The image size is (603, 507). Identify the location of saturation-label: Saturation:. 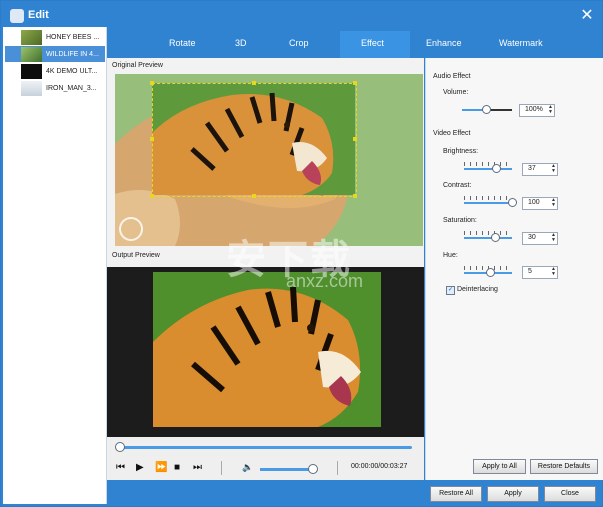
(460, 220).